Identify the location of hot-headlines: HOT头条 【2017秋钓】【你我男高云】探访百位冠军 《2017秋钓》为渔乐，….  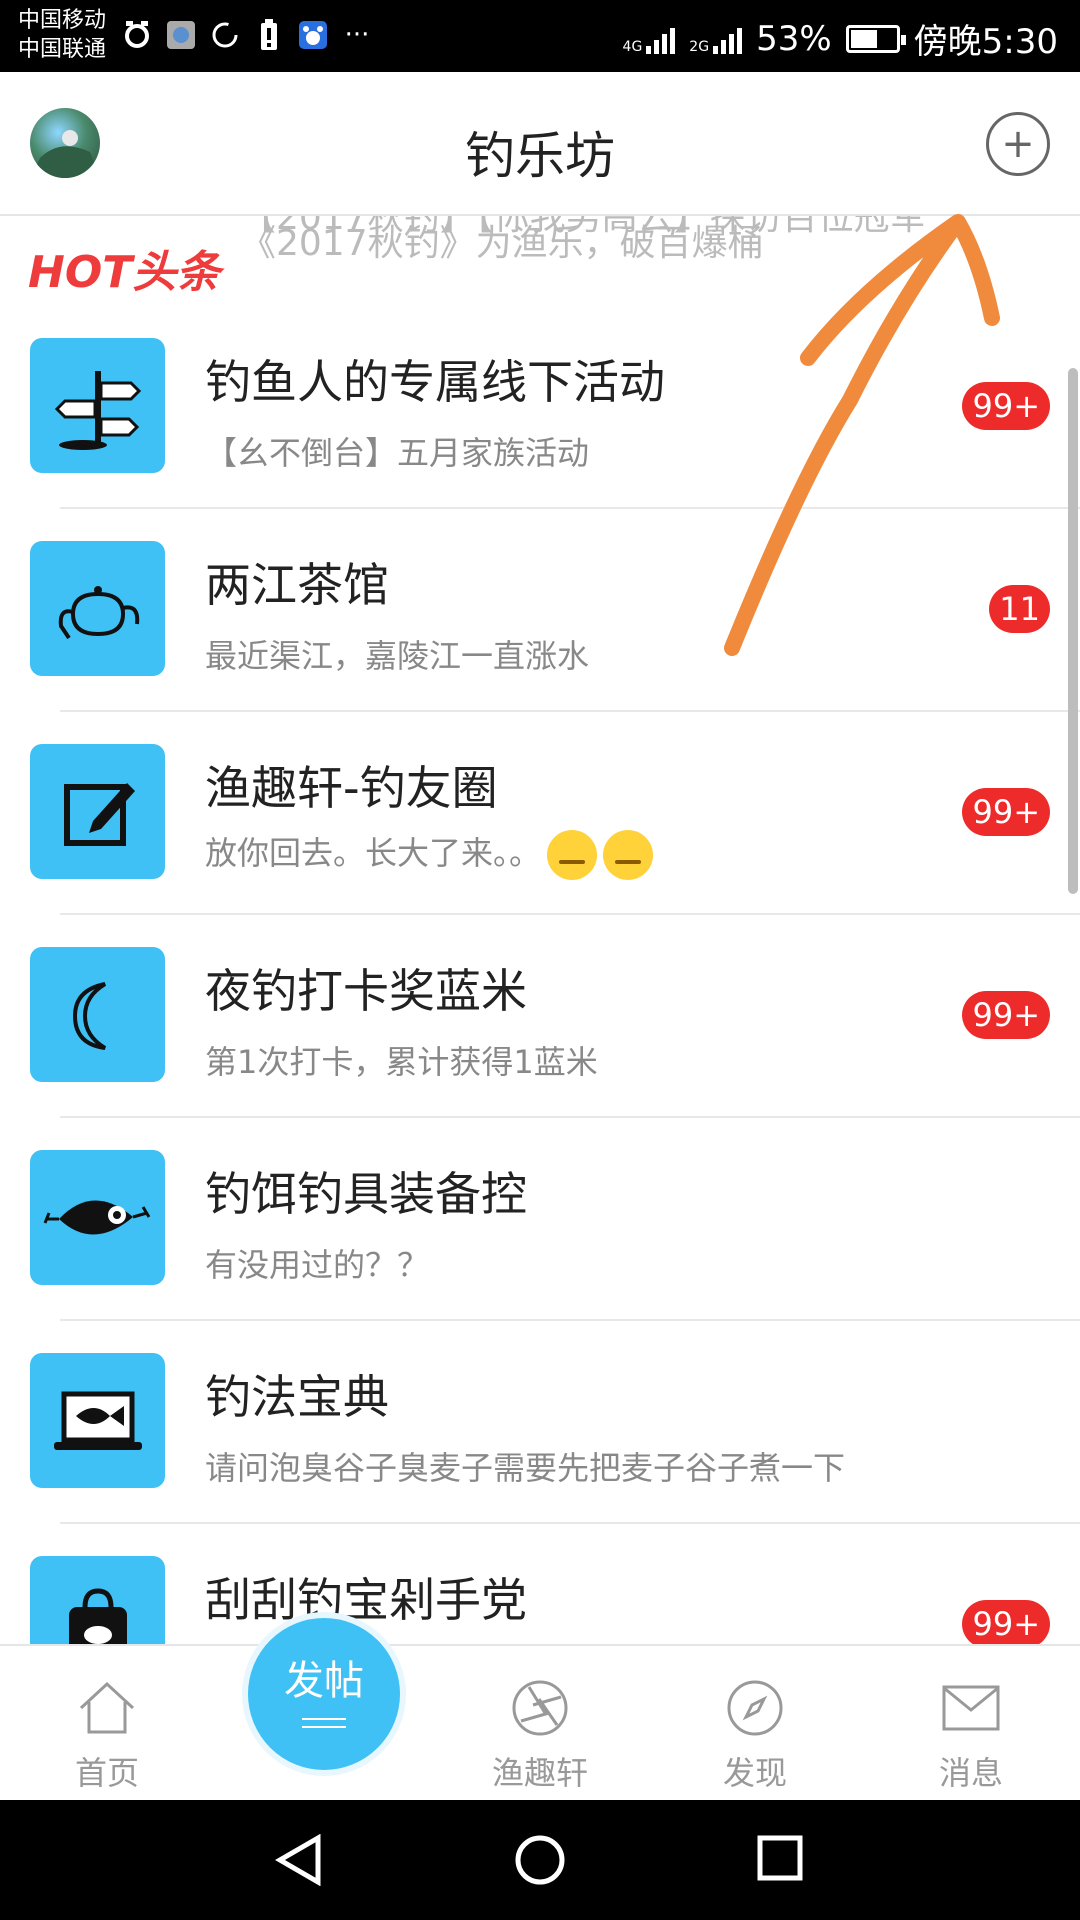
(540, 261).